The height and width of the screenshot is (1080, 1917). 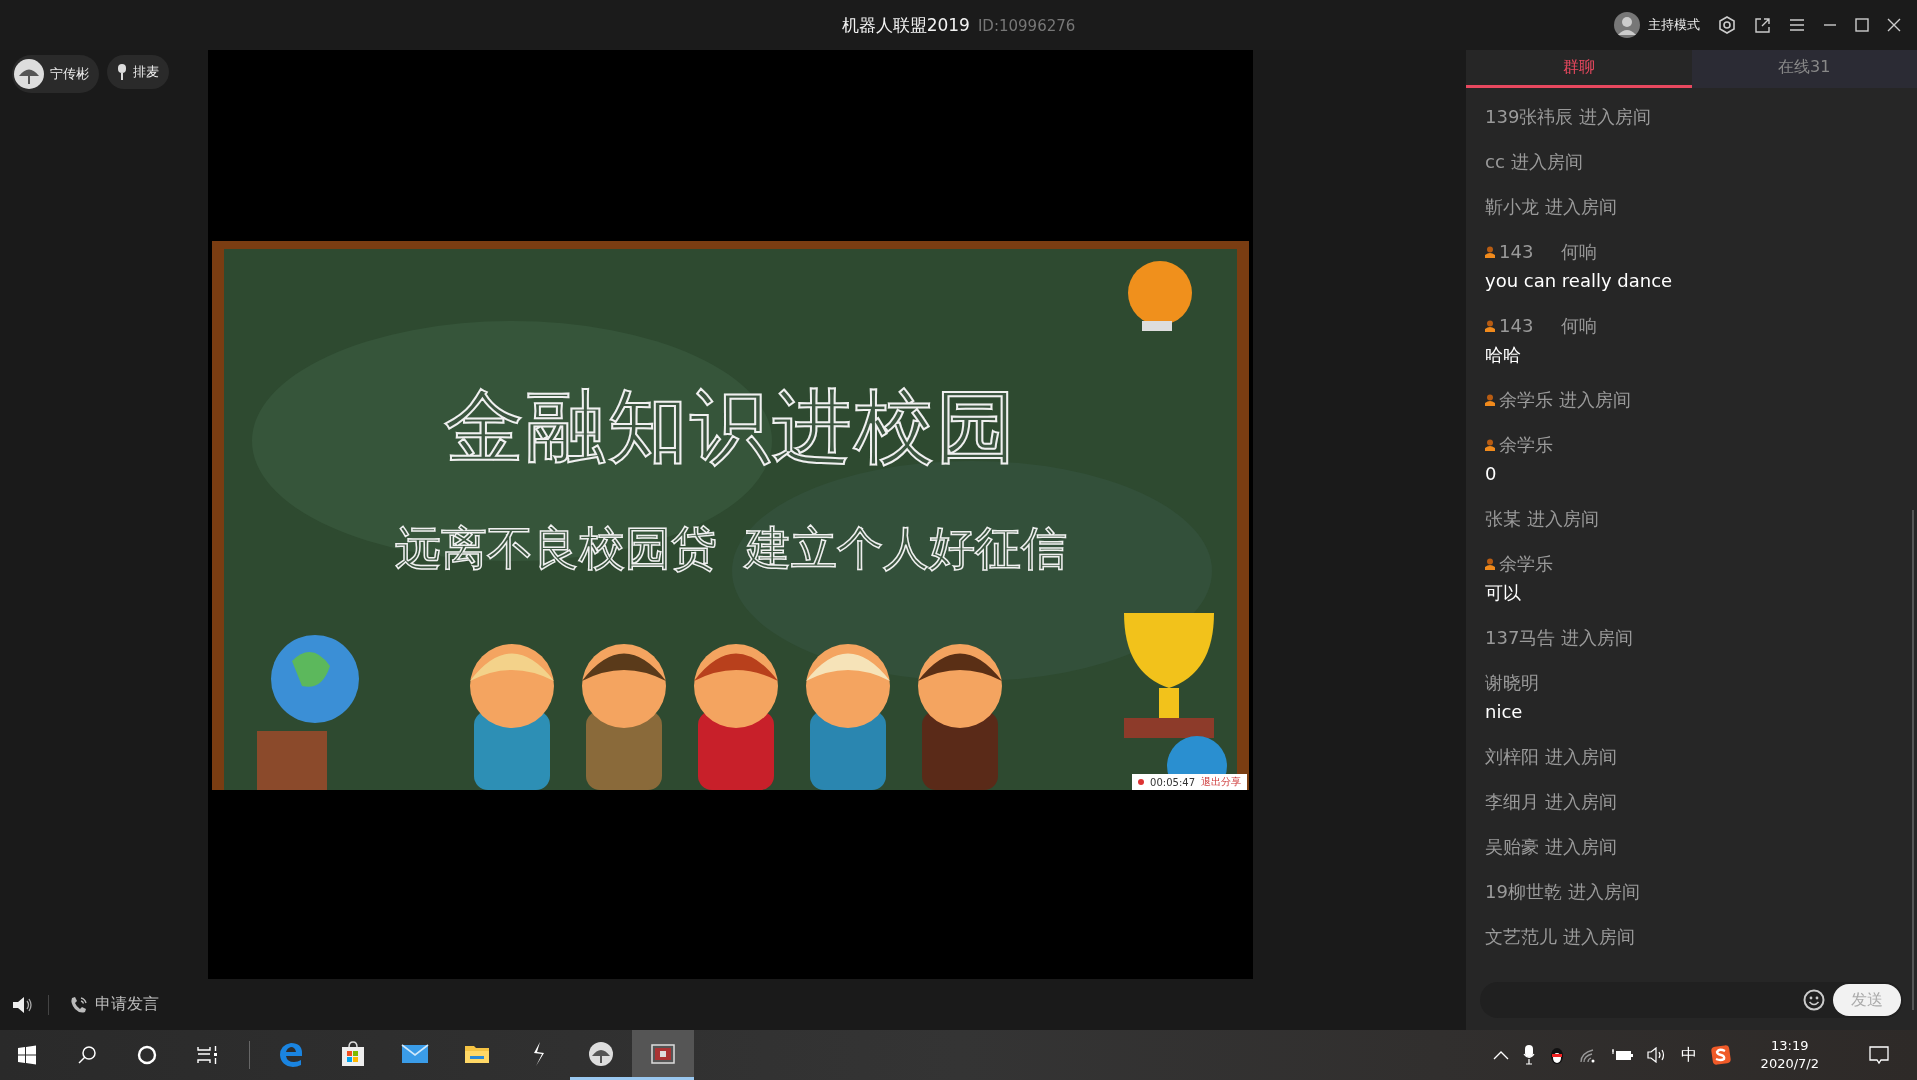 I want to click on penguin-icon, so click(x=1556, y=1055).